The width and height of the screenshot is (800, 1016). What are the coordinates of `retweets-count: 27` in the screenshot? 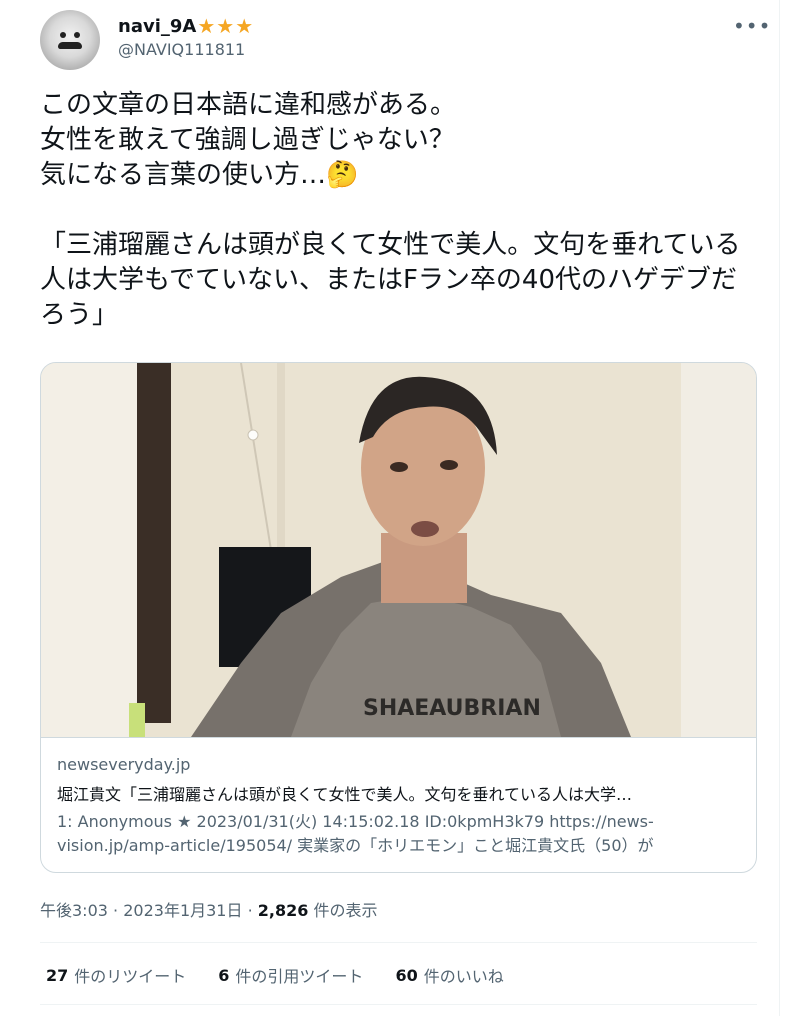 It's located at (57, 975).